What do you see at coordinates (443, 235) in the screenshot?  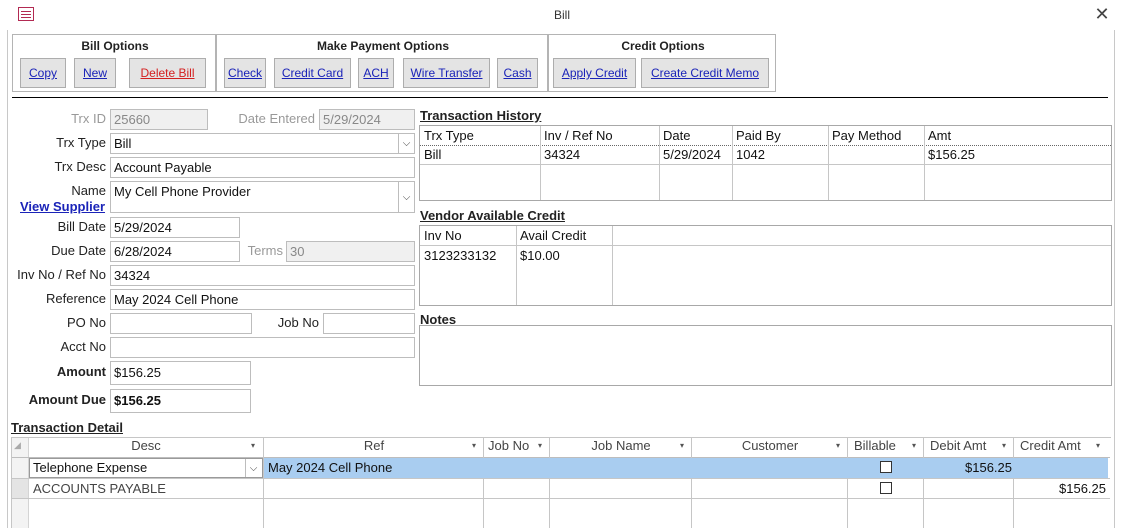 I see `vc-col-inv-no: Inv No` at bounding box center [443, 235].